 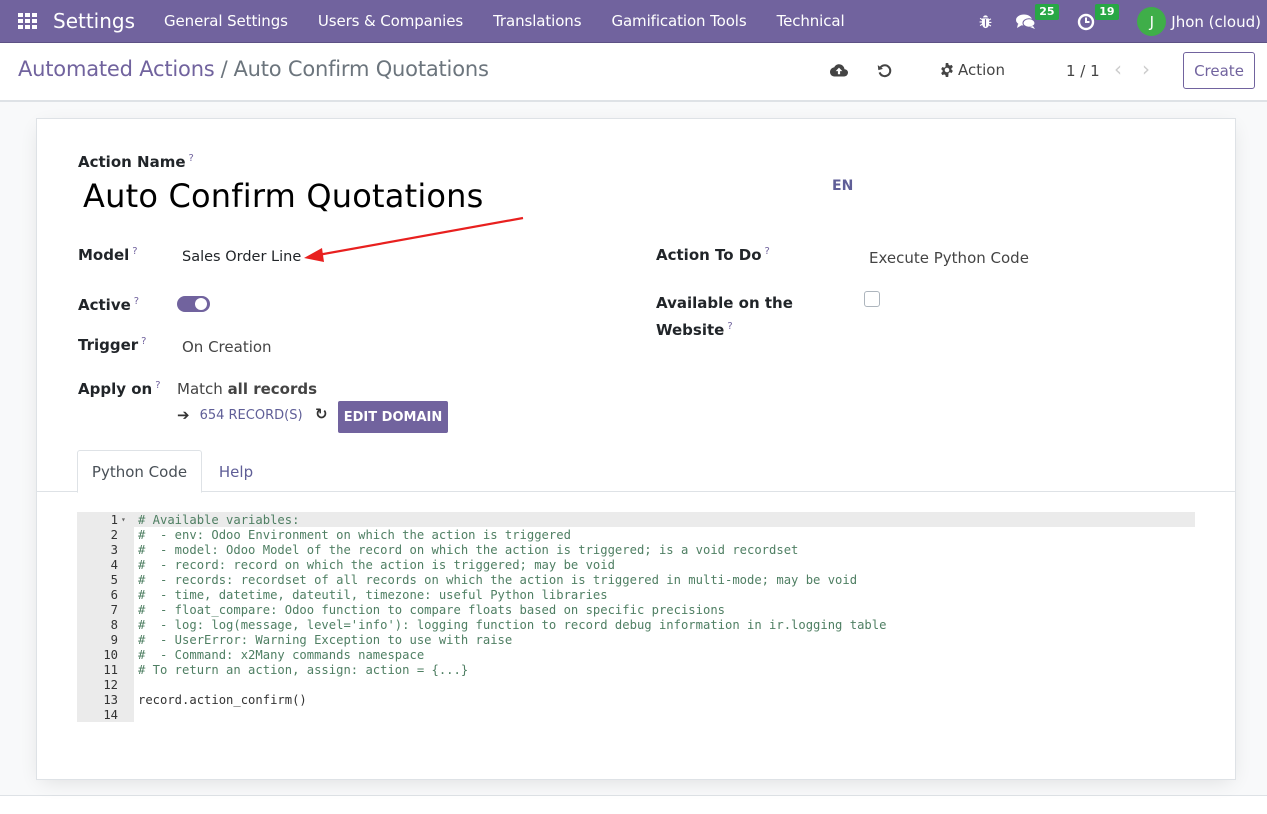 What do you see at coordinates (110, 654) in the screenshot?
I see `line-number: 10` at bounding box center [110, 654].